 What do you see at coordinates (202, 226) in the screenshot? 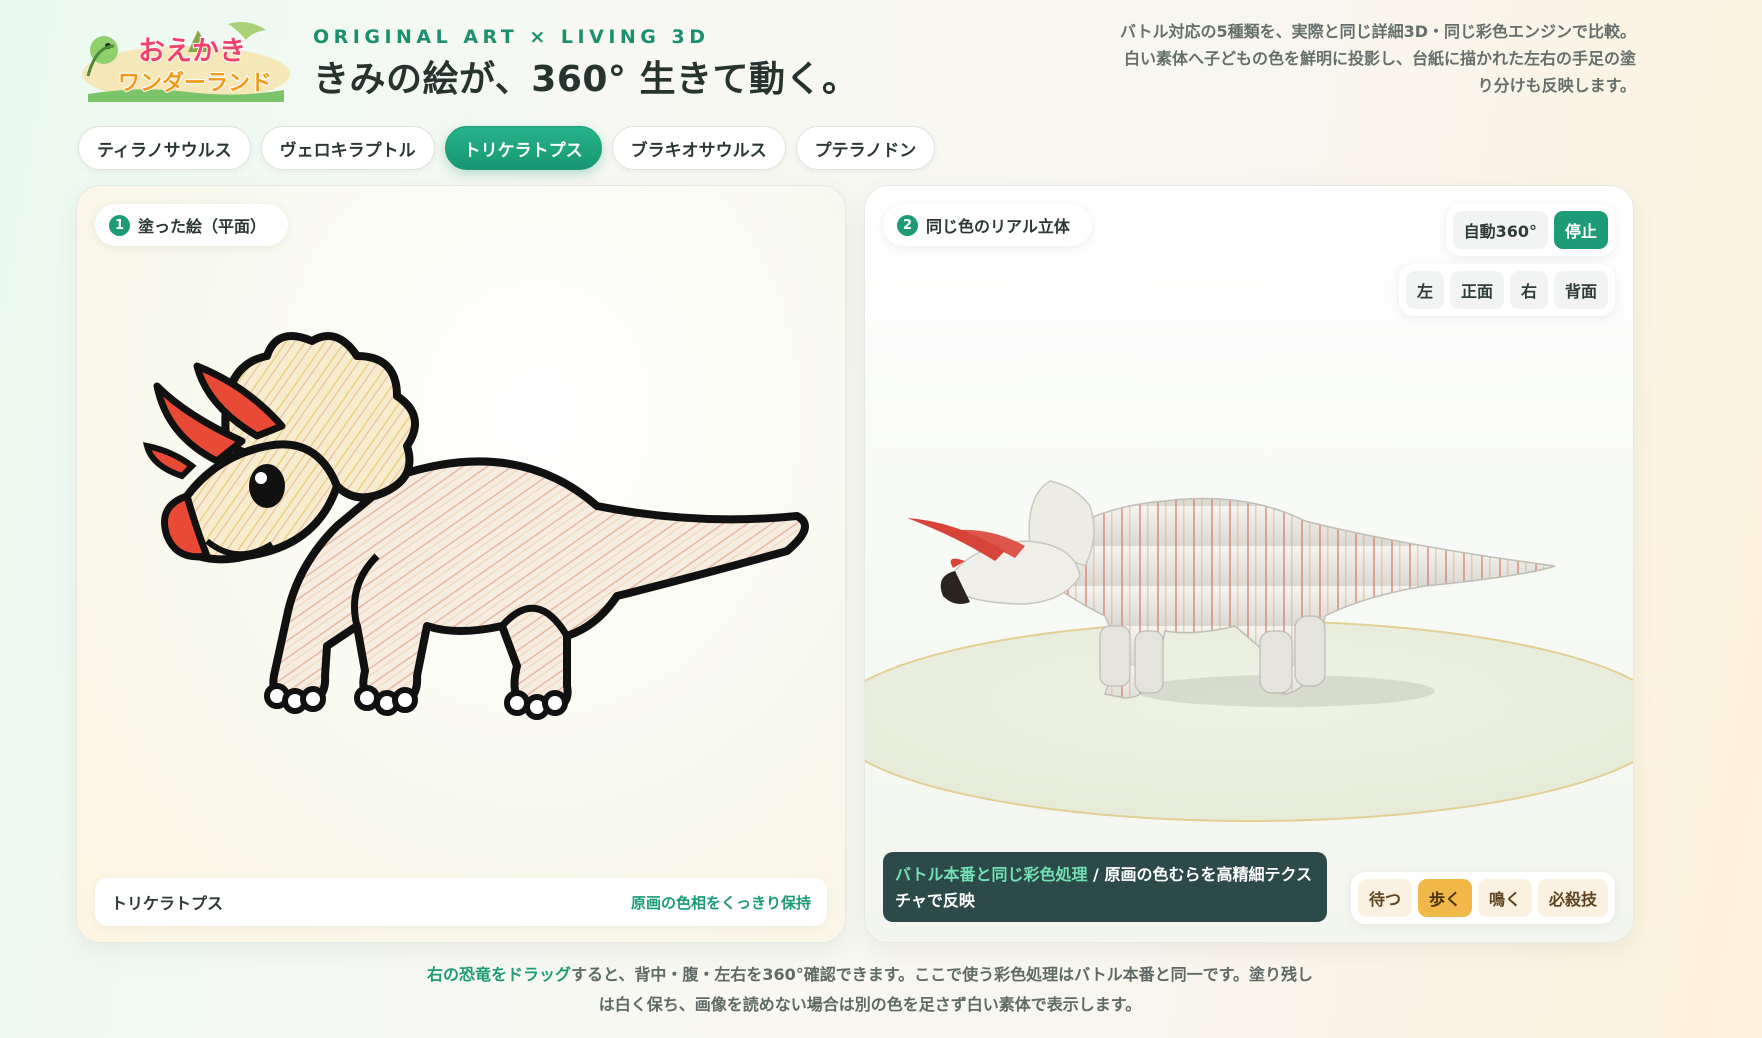
I see `drawing-panel-label: 塗った絵（平面）` at bounding box center [202, 226].